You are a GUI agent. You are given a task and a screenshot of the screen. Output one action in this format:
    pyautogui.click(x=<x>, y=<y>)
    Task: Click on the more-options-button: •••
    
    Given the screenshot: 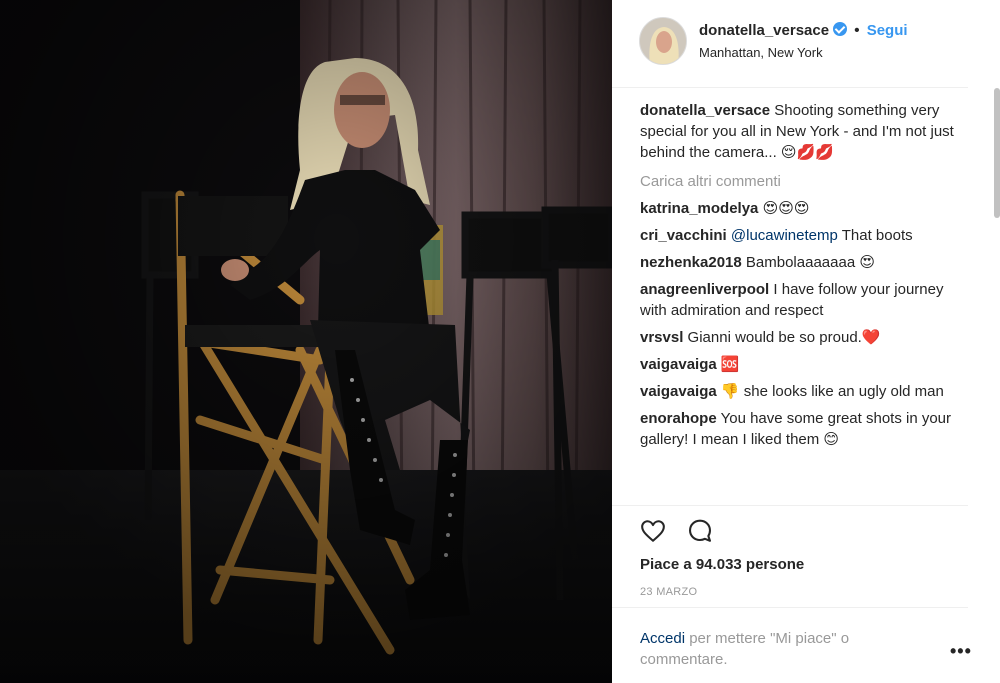 What is the action you would take?
    pyautogui.click(x=961, y=651)
    